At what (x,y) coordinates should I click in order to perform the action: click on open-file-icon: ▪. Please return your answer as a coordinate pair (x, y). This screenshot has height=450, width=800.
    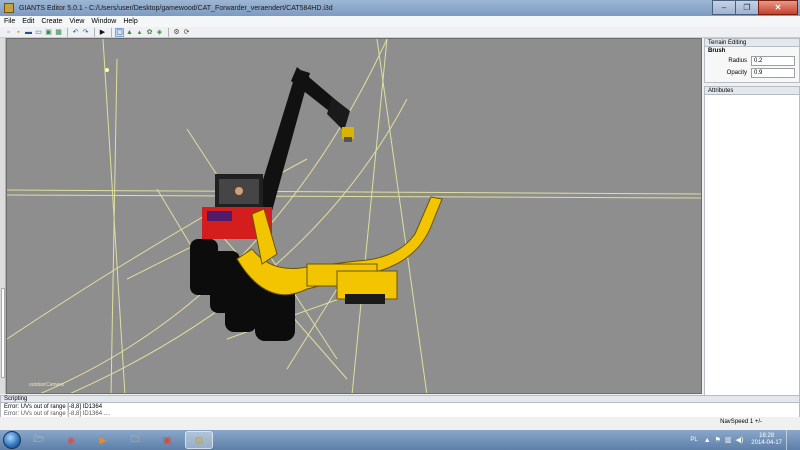
    Looking at the image, I should click on (18, 32).